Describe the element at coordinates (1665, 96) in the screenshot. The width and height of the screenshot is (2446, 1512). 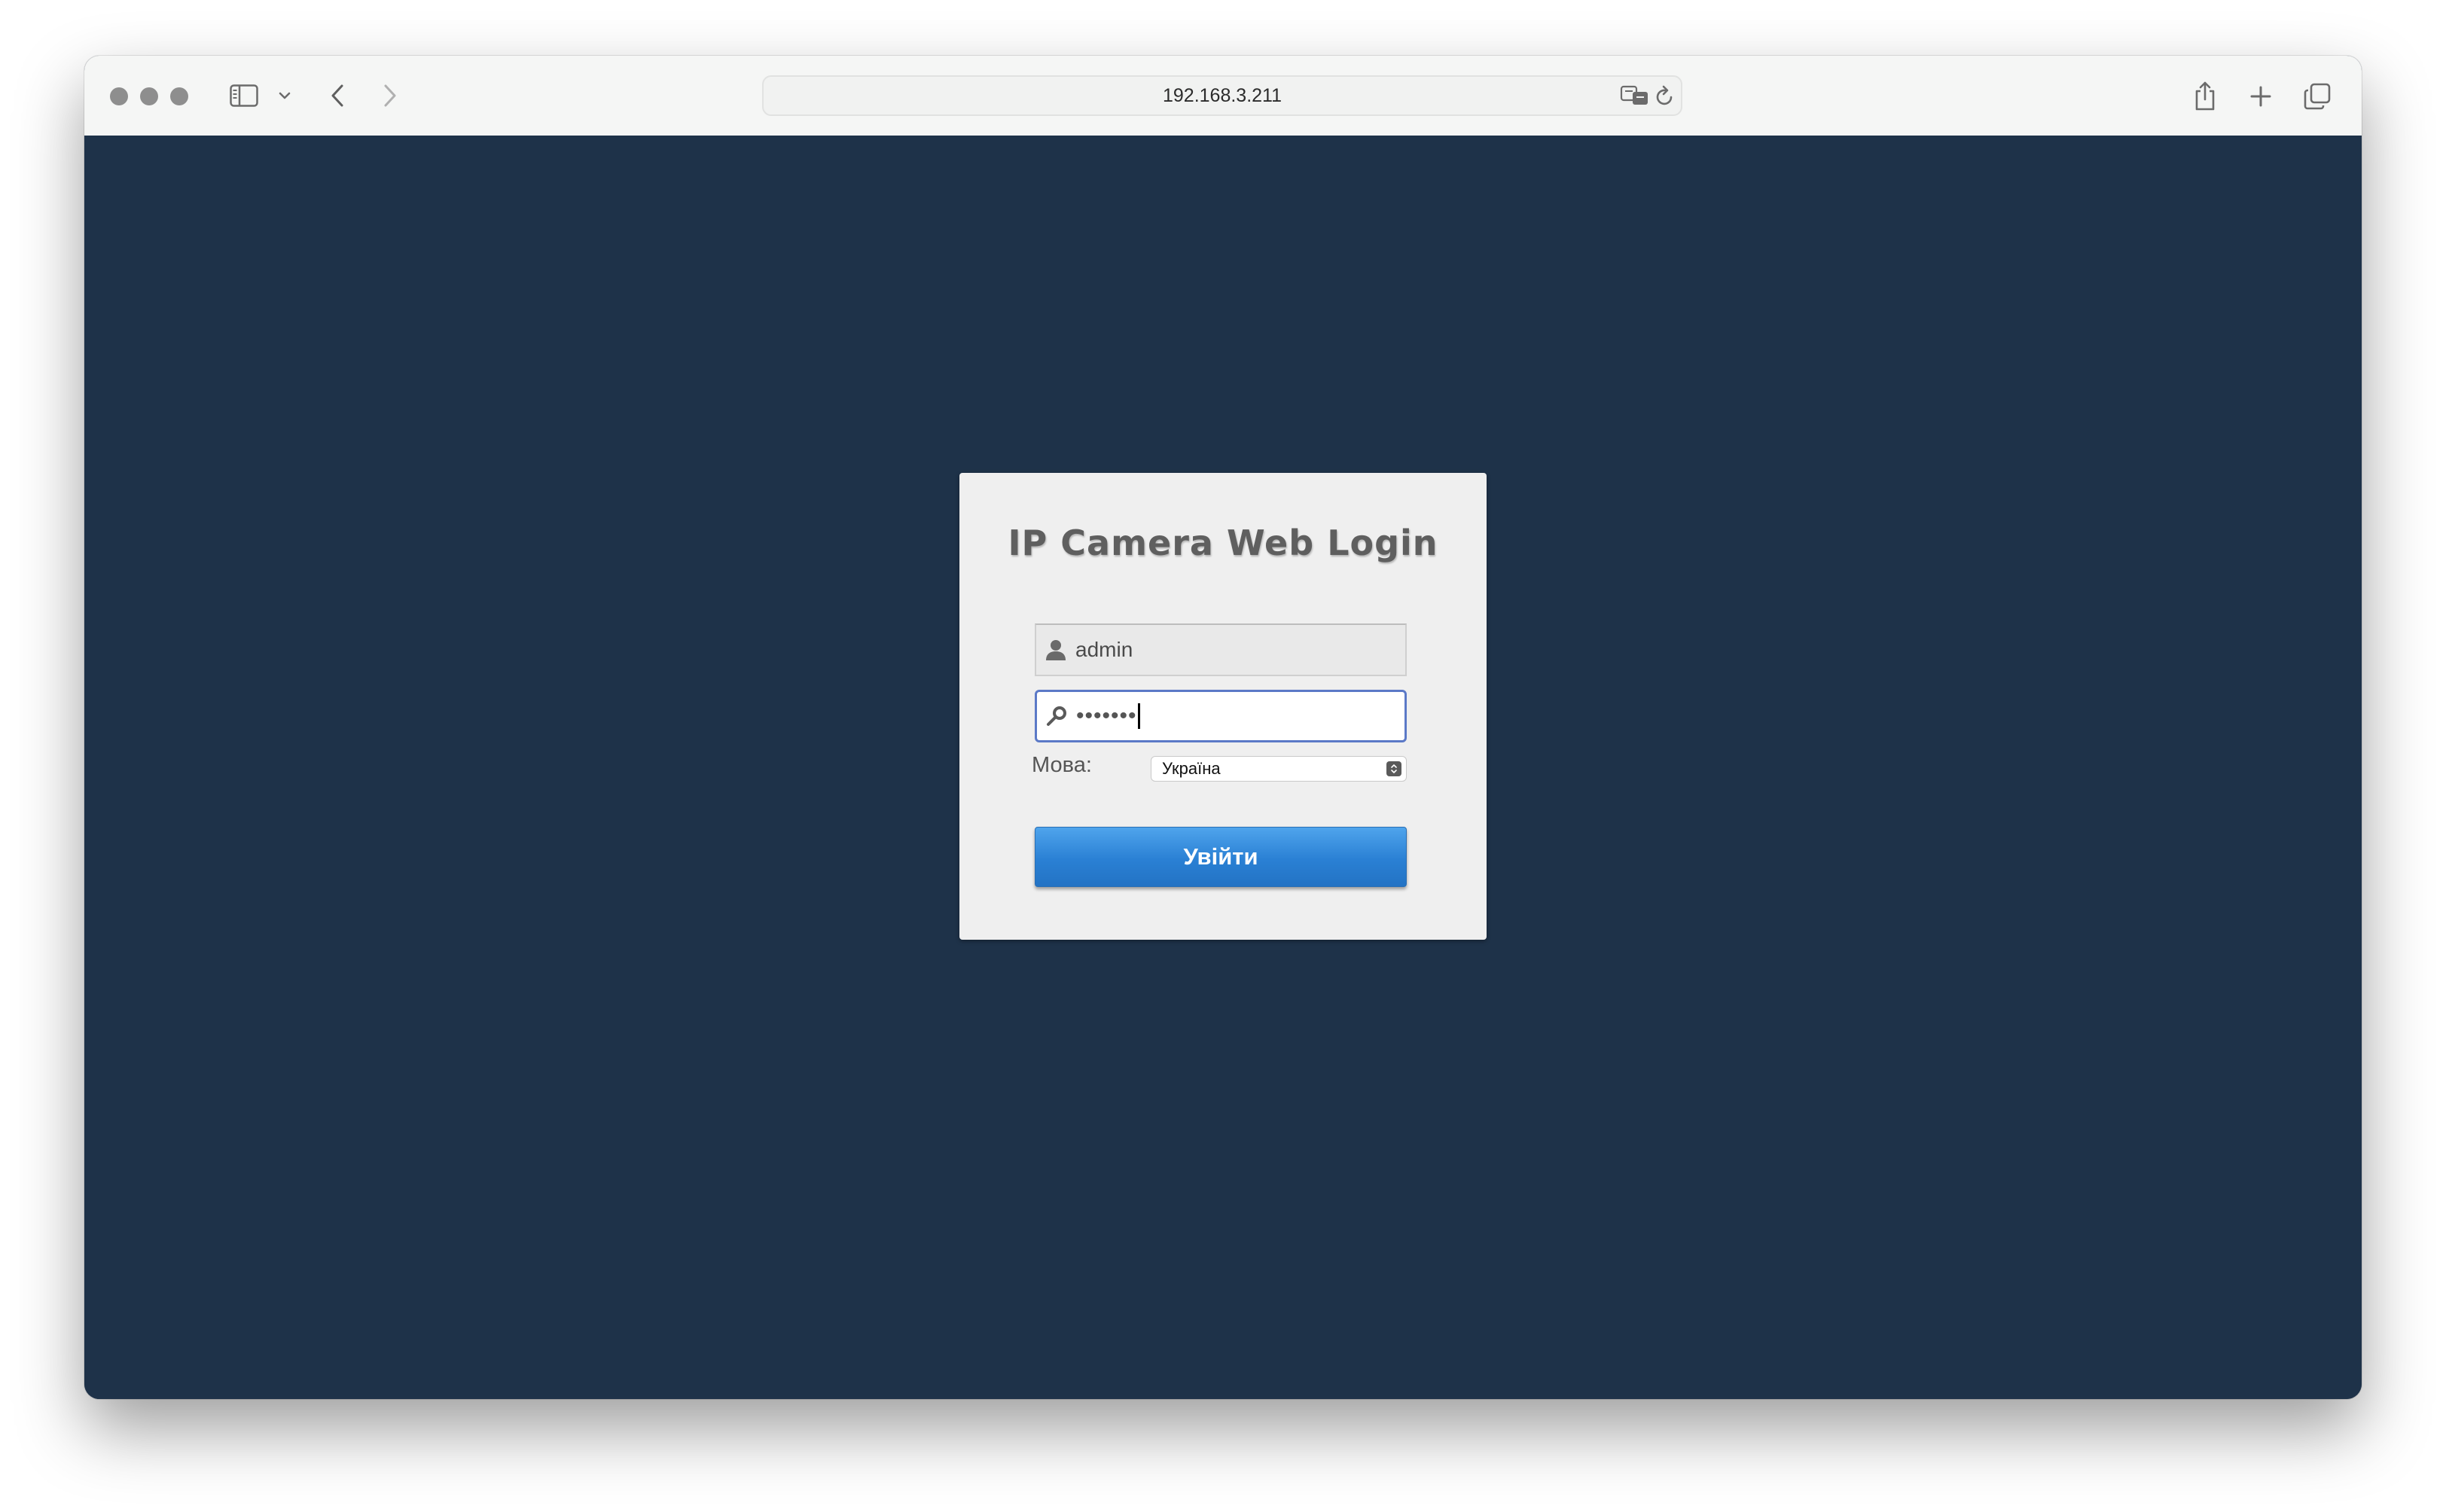
I see `reload-icon` at that location.